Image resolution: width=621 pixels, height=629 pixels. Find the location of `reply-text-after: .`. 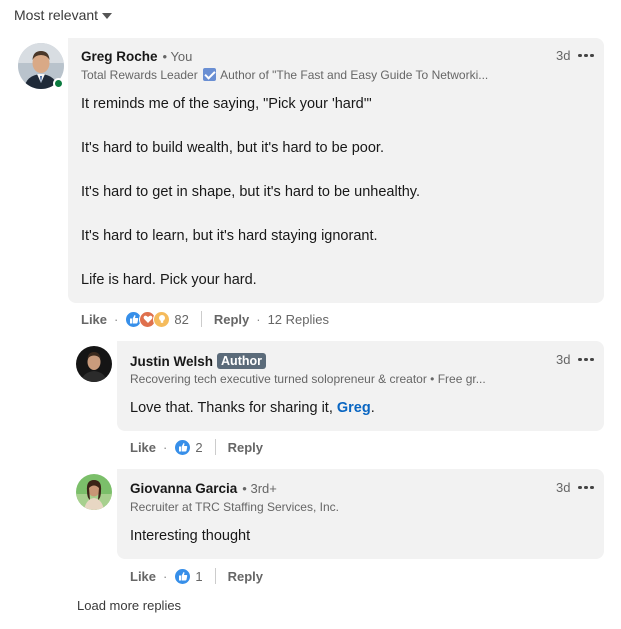

reply-text-after: . is located at coordinates (372, 408).